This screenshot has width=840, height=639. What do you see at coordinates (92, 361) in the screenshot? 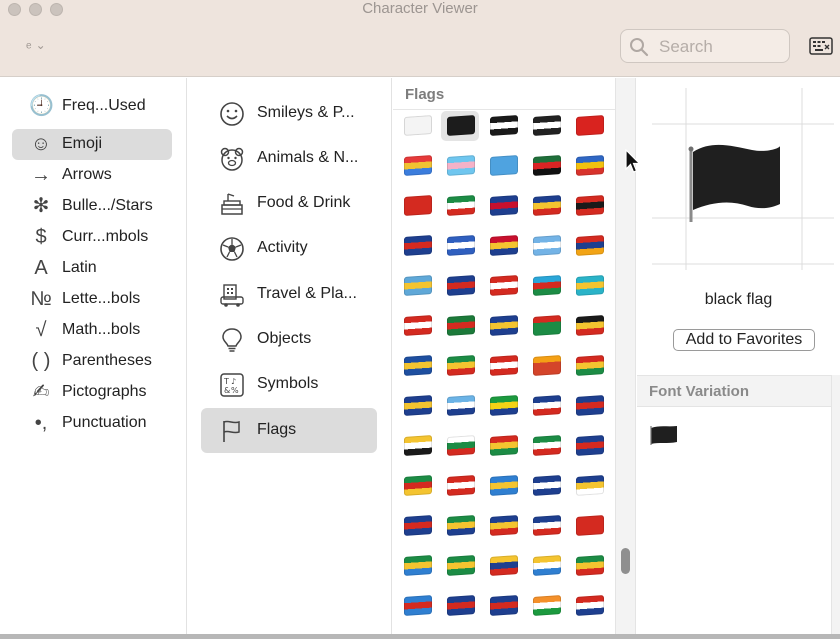
I see `sidebar-item-parentheses: ( ) Parentheses` at bounding box center [92, 361].